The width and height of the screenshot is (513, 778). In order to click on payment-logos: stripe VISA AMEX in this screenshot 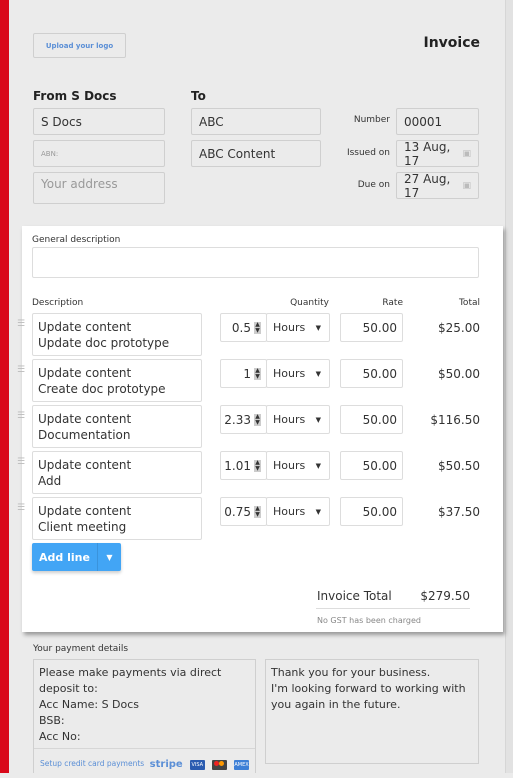, I will do `click(199, 763)`.